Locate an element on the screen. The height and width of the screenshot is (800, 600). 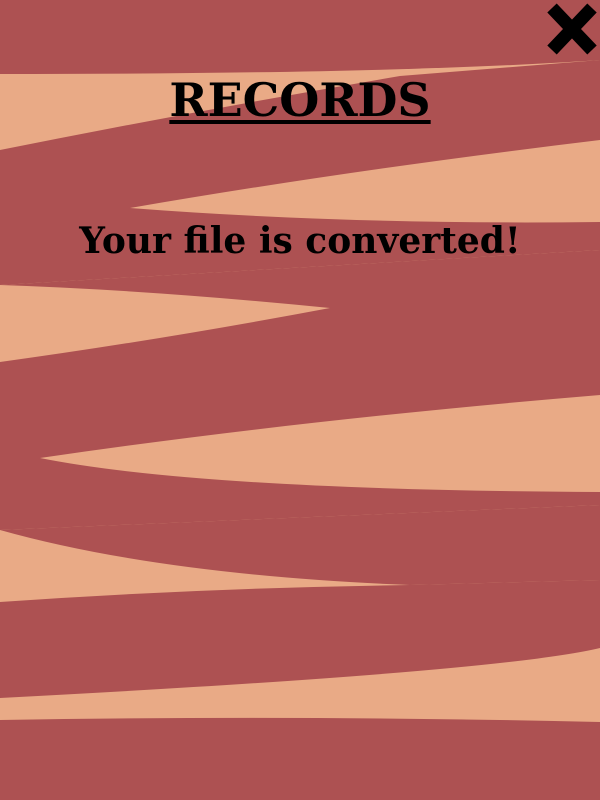
page-title: RECORDS is located at coordinates (300, 100).